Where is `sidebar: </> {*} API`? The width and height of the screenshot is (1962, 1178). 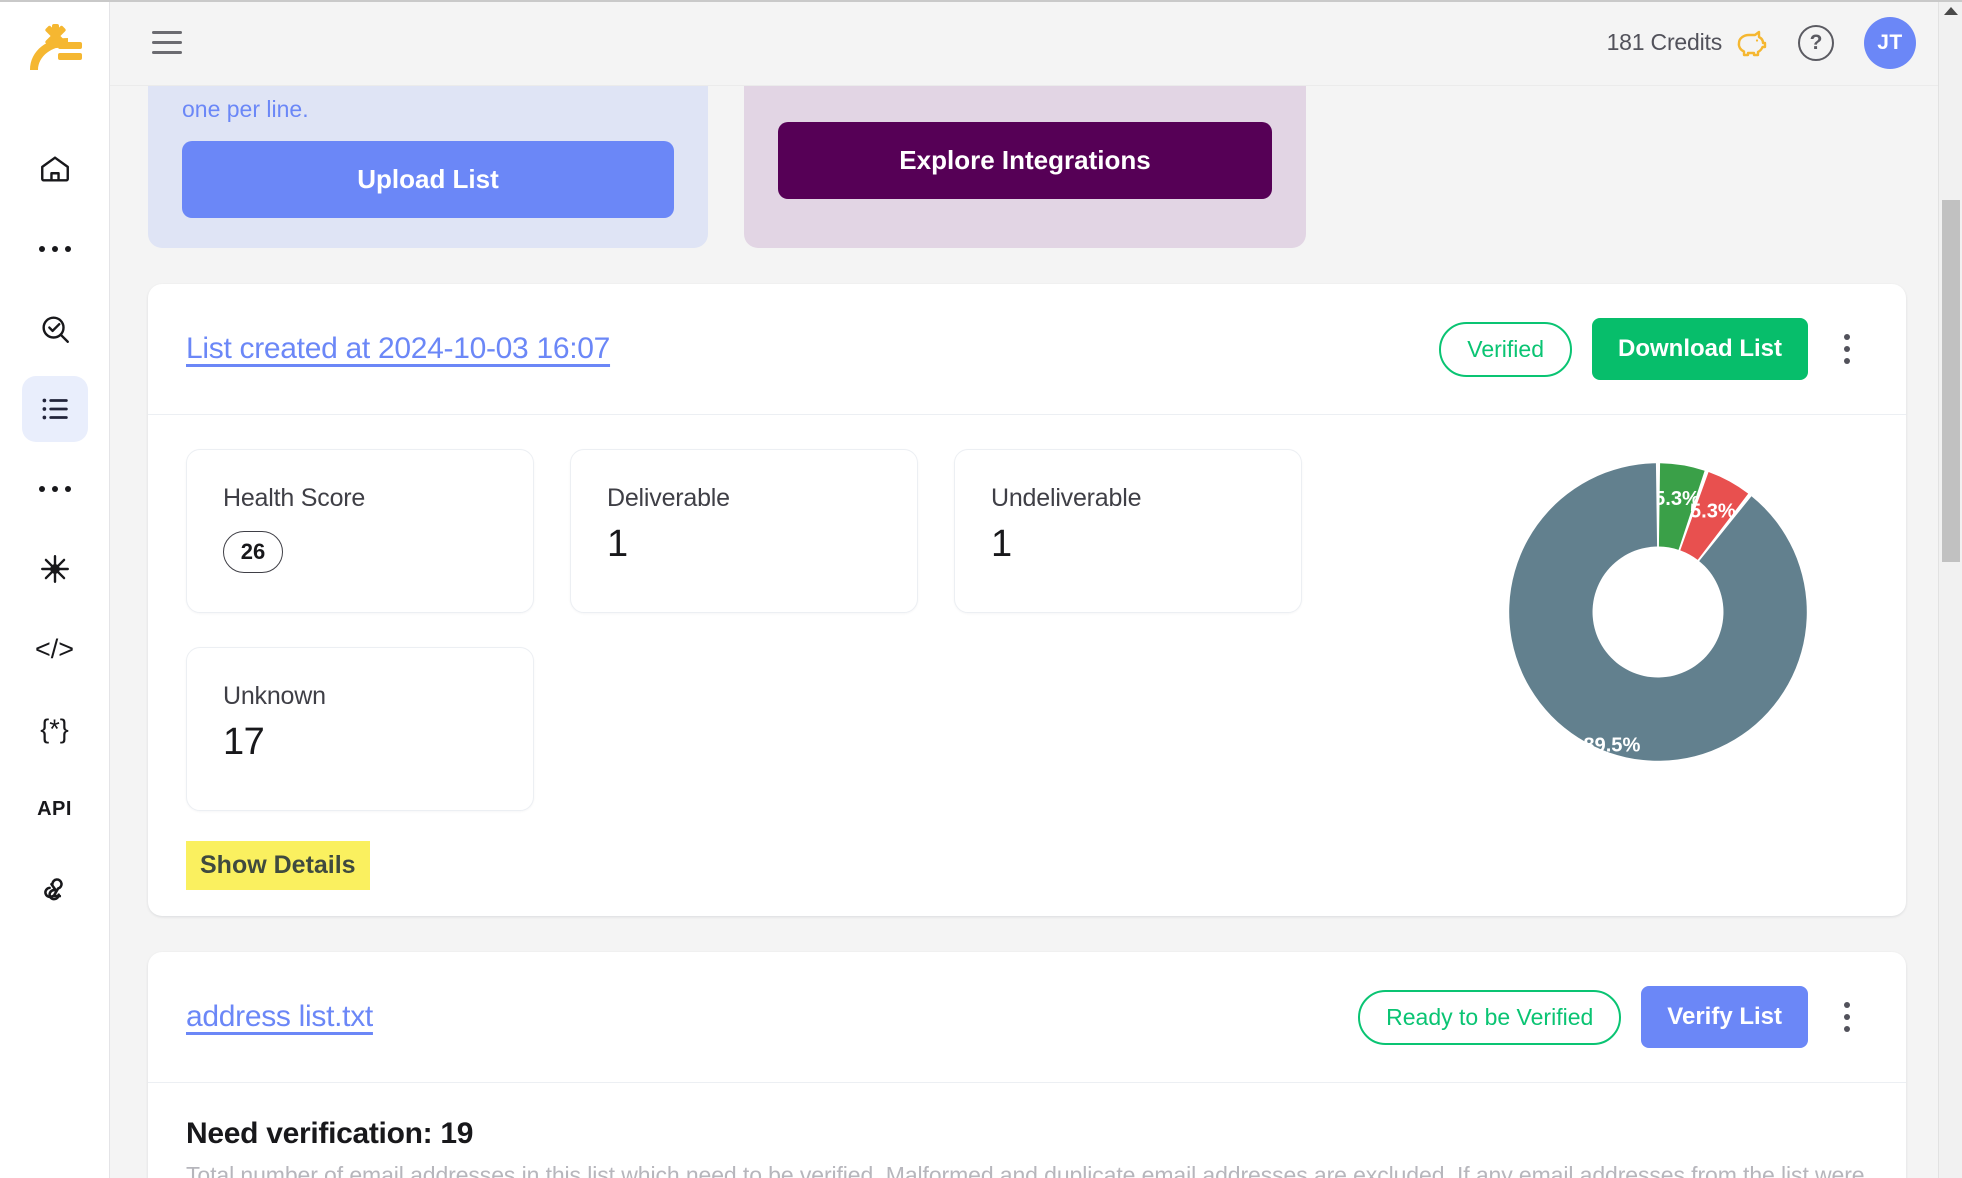 sidebar: </> {*} API is located at coordinates (55, 589).